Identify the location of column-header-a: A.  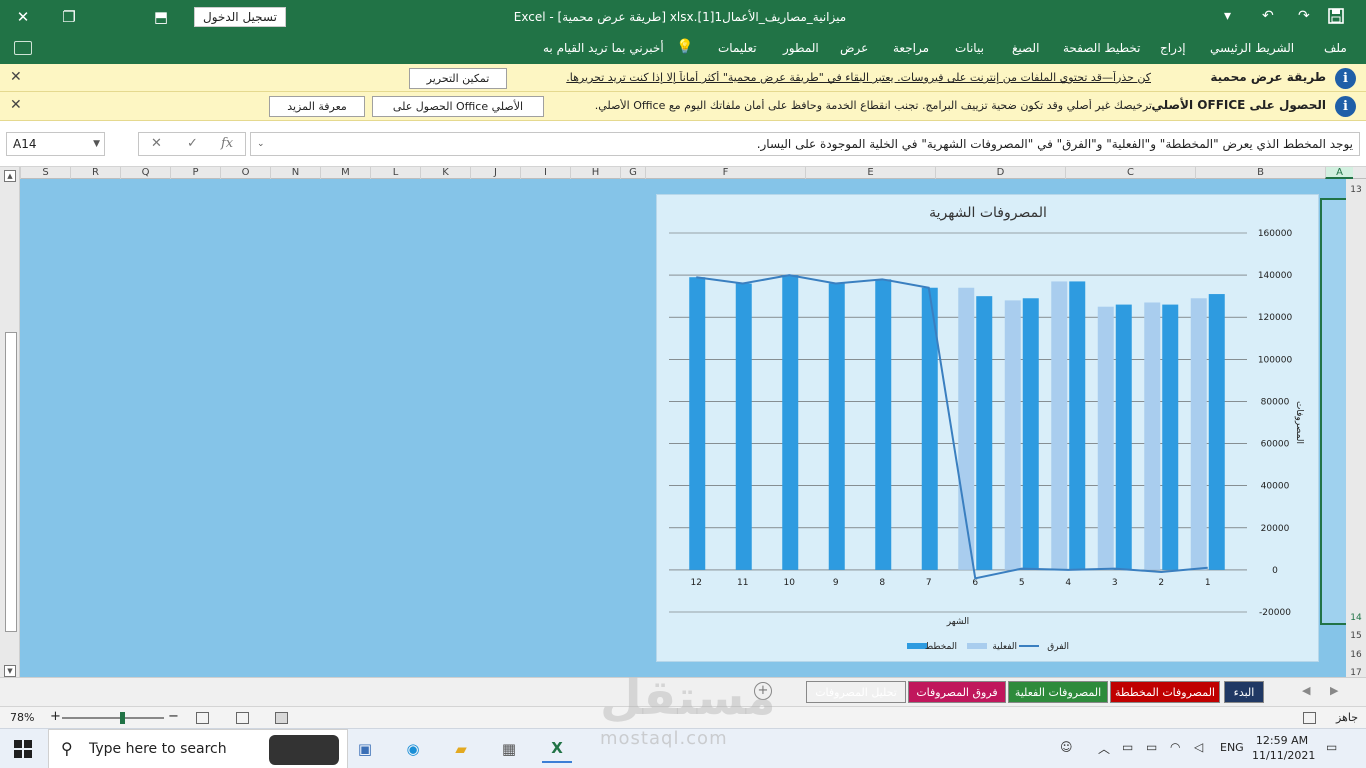
(1339, 173).